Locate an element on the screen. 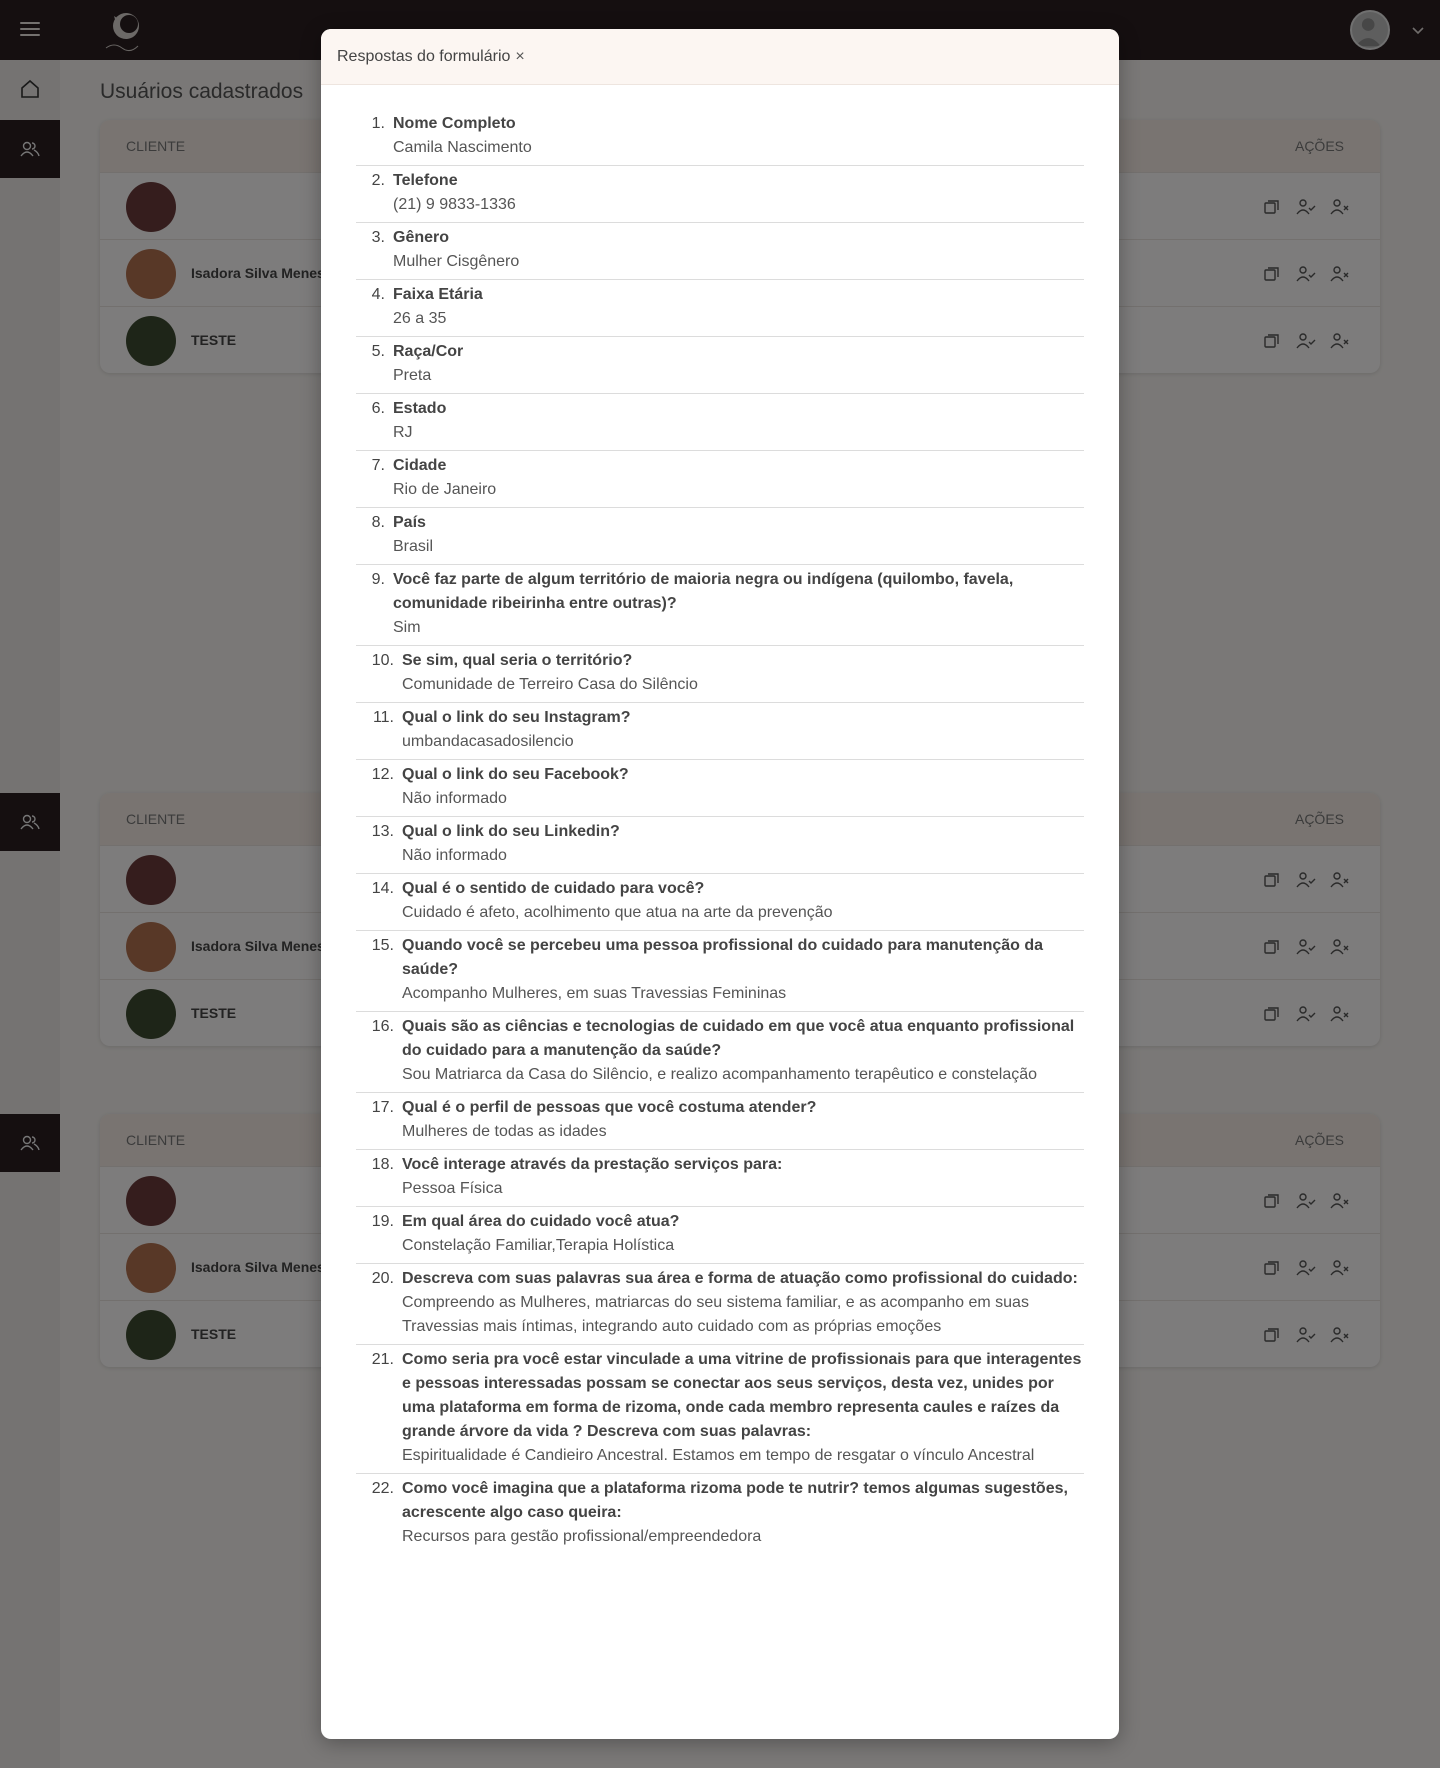 This screenshot has height=1768, width=1440. list-item: 5. Raça/Cor Preta is located at coordinates (720, 365).